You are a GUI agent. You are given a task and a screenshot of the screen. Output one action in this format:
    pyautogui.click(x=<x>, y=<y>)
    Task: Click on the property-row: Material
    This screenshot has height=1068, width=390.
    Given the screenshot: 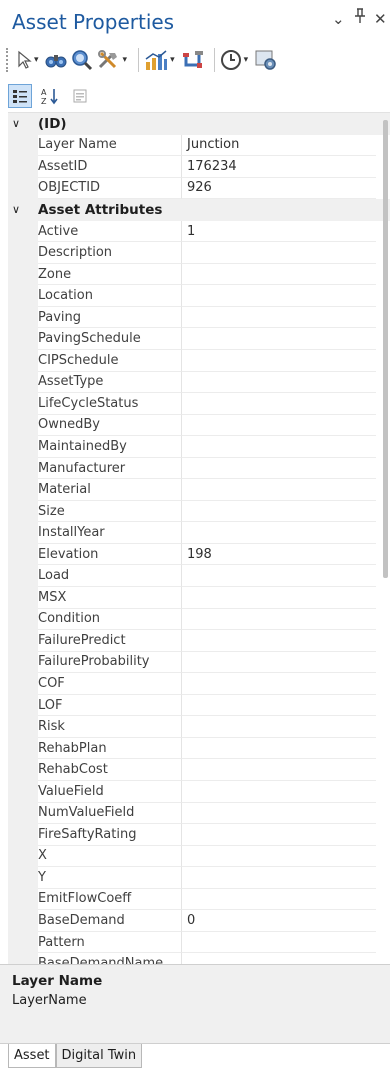 What is the action you would take?
    pyautogui.click(x=199, y=490)
    